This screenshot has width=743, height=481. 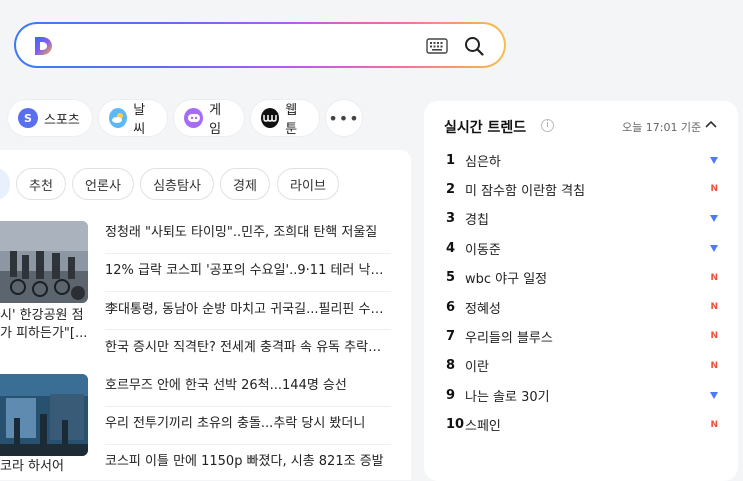 I want to click on trend-keyword: 이동준, so click(x=483, y=250).